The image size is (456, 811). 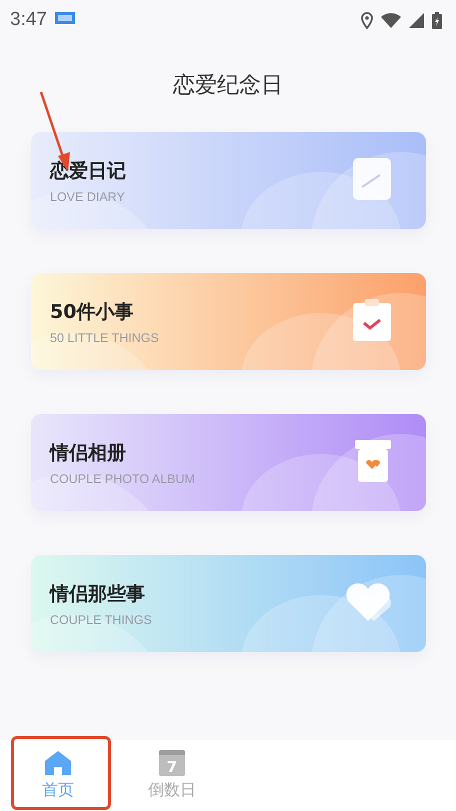 What do you see at coordinates (372, 178) in the screenshot?
I see `notebook-icon` at bounding box center [372, 178].